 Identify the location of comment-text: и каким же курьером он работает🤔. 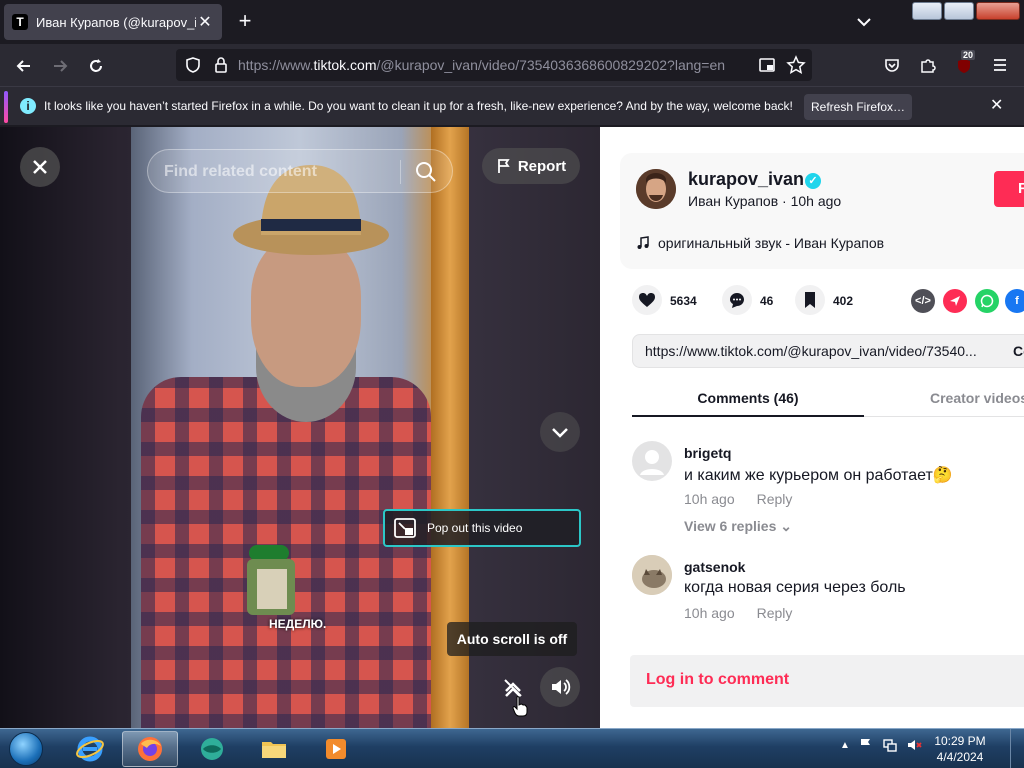
(818, 475).